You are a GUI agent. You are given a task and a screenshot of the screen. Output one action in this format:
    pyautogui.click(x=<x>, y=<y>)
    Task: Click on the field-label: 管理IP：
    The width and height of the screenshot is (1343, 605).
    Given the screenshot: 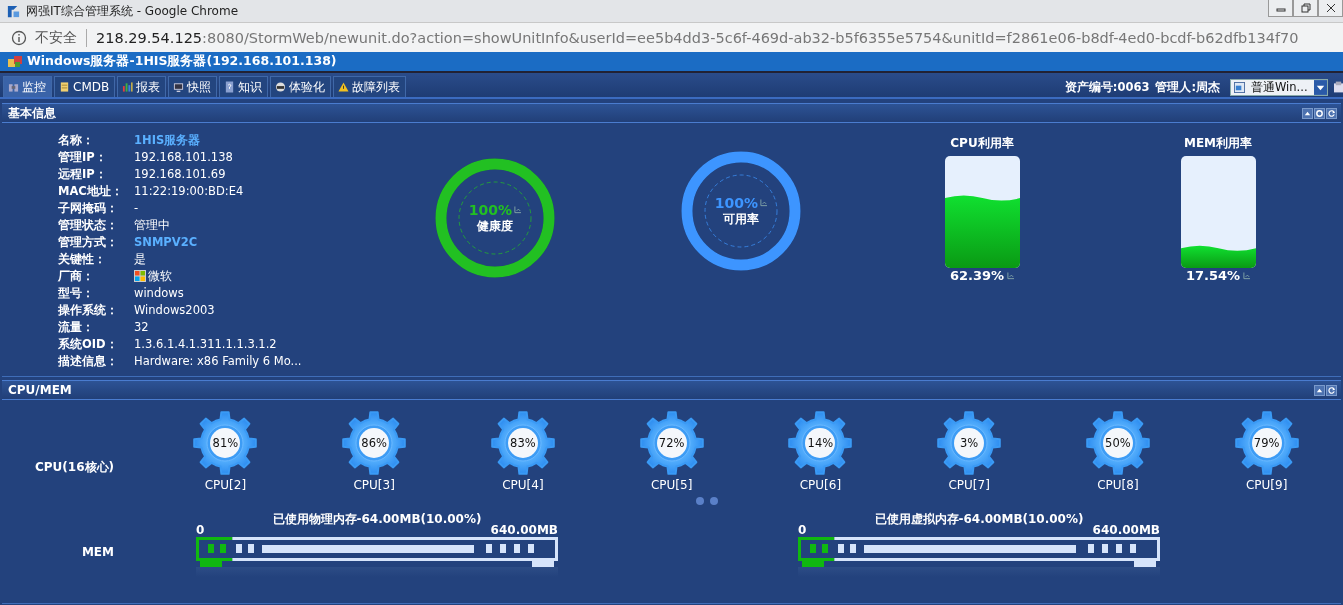 What is the action you would take?
    pyautogui.click(x=83, y=157)
    